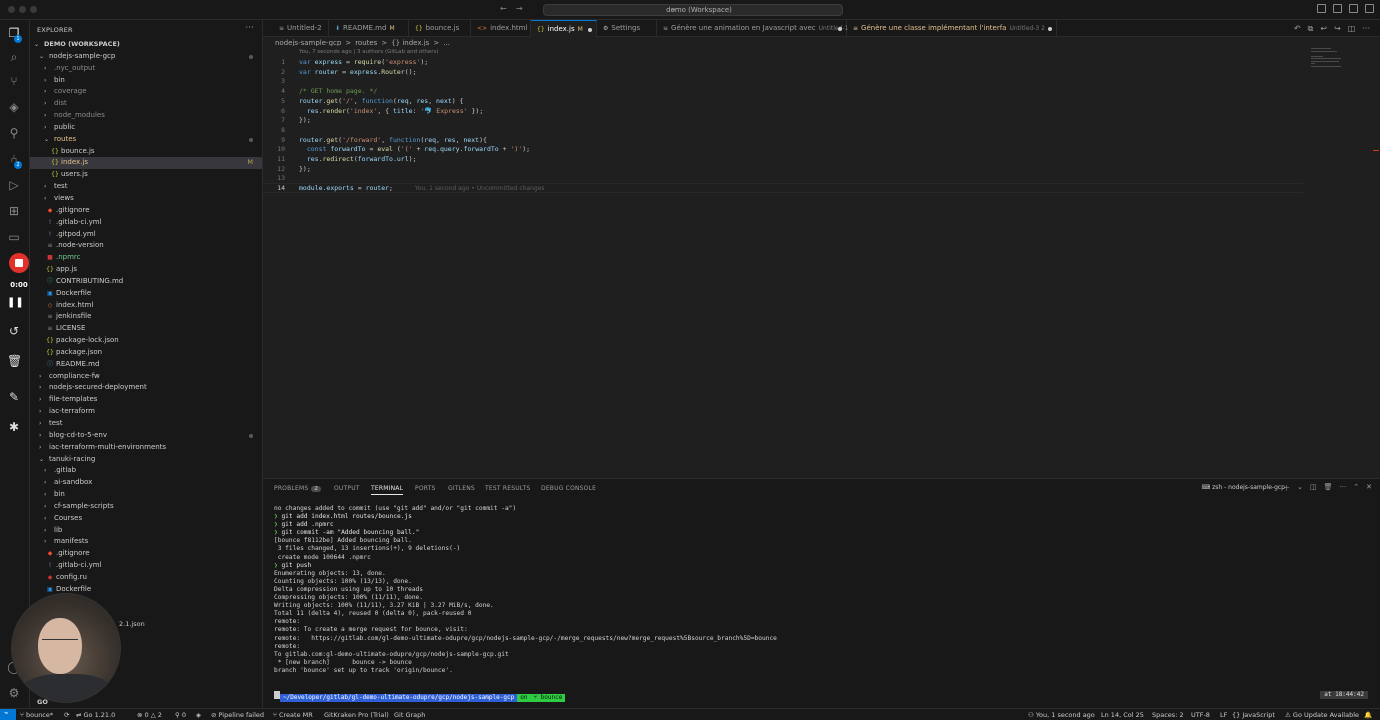 The image size is (1380, 720). Describe the element at coordinates (1168, 715) in the screenshot. I see `indentation: Spaces: 2` at that location.